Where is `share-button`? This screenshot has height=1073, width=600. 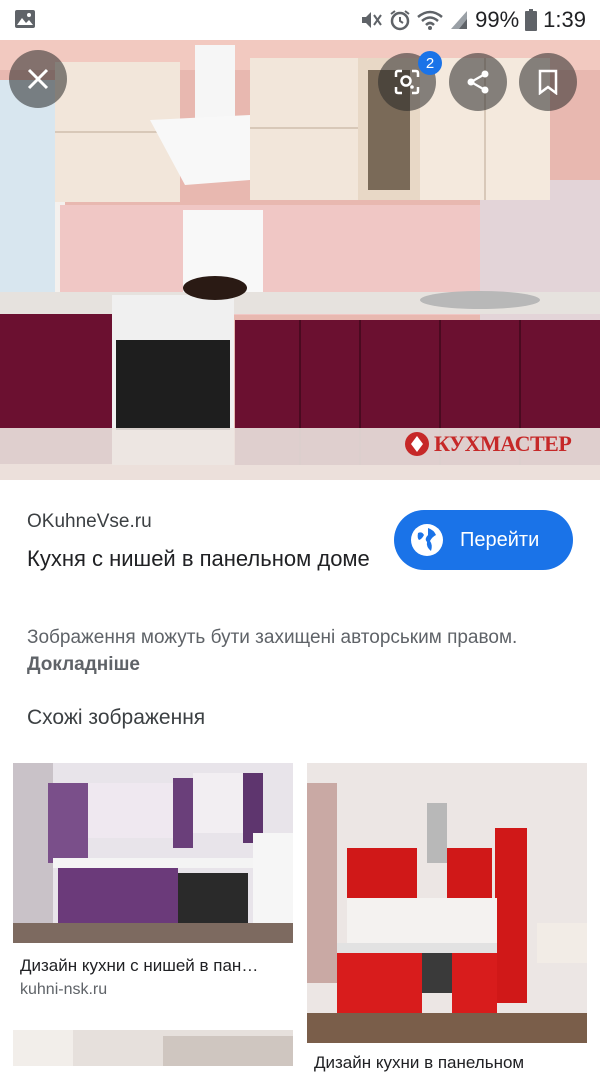 share-button is located at coordinates (478, 82).